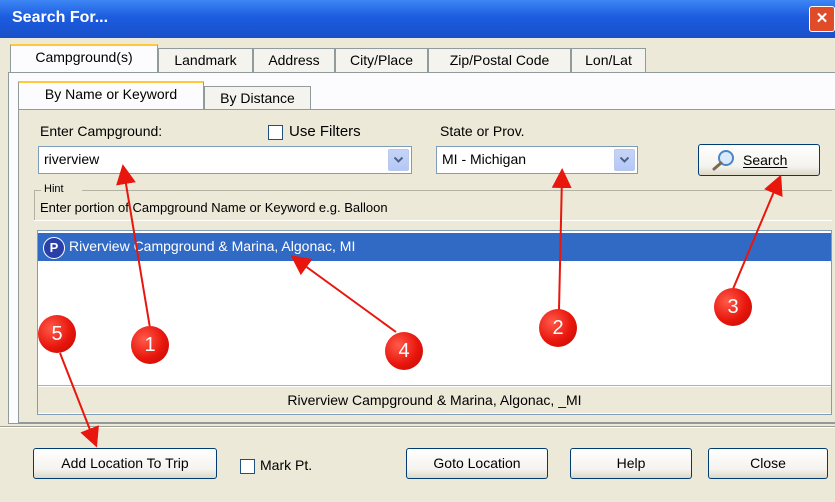 The width and height of the screenshot is (835, 502). I want to click on window-close-button: ✕, so click(822, 19).